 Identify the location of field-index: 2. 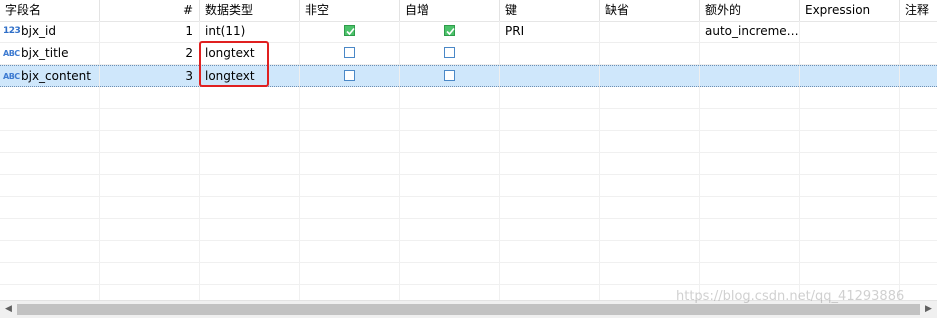
(150, 53).